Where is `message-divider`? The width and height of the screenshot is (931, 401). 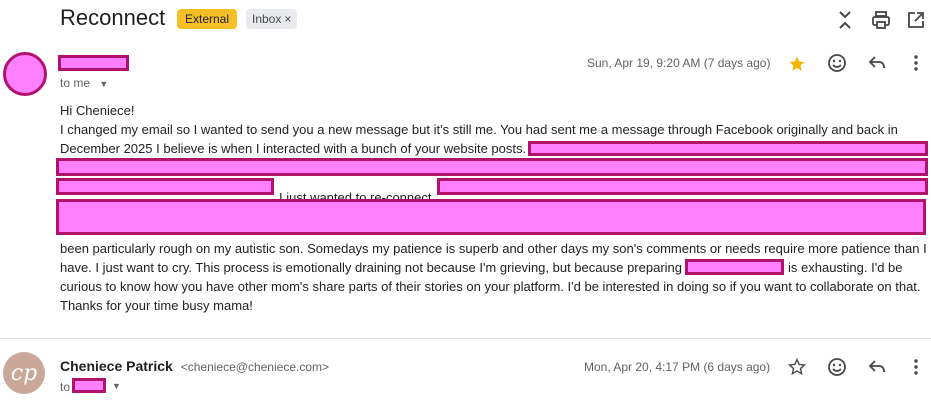 message-divider is located at coordinates (465, 338).